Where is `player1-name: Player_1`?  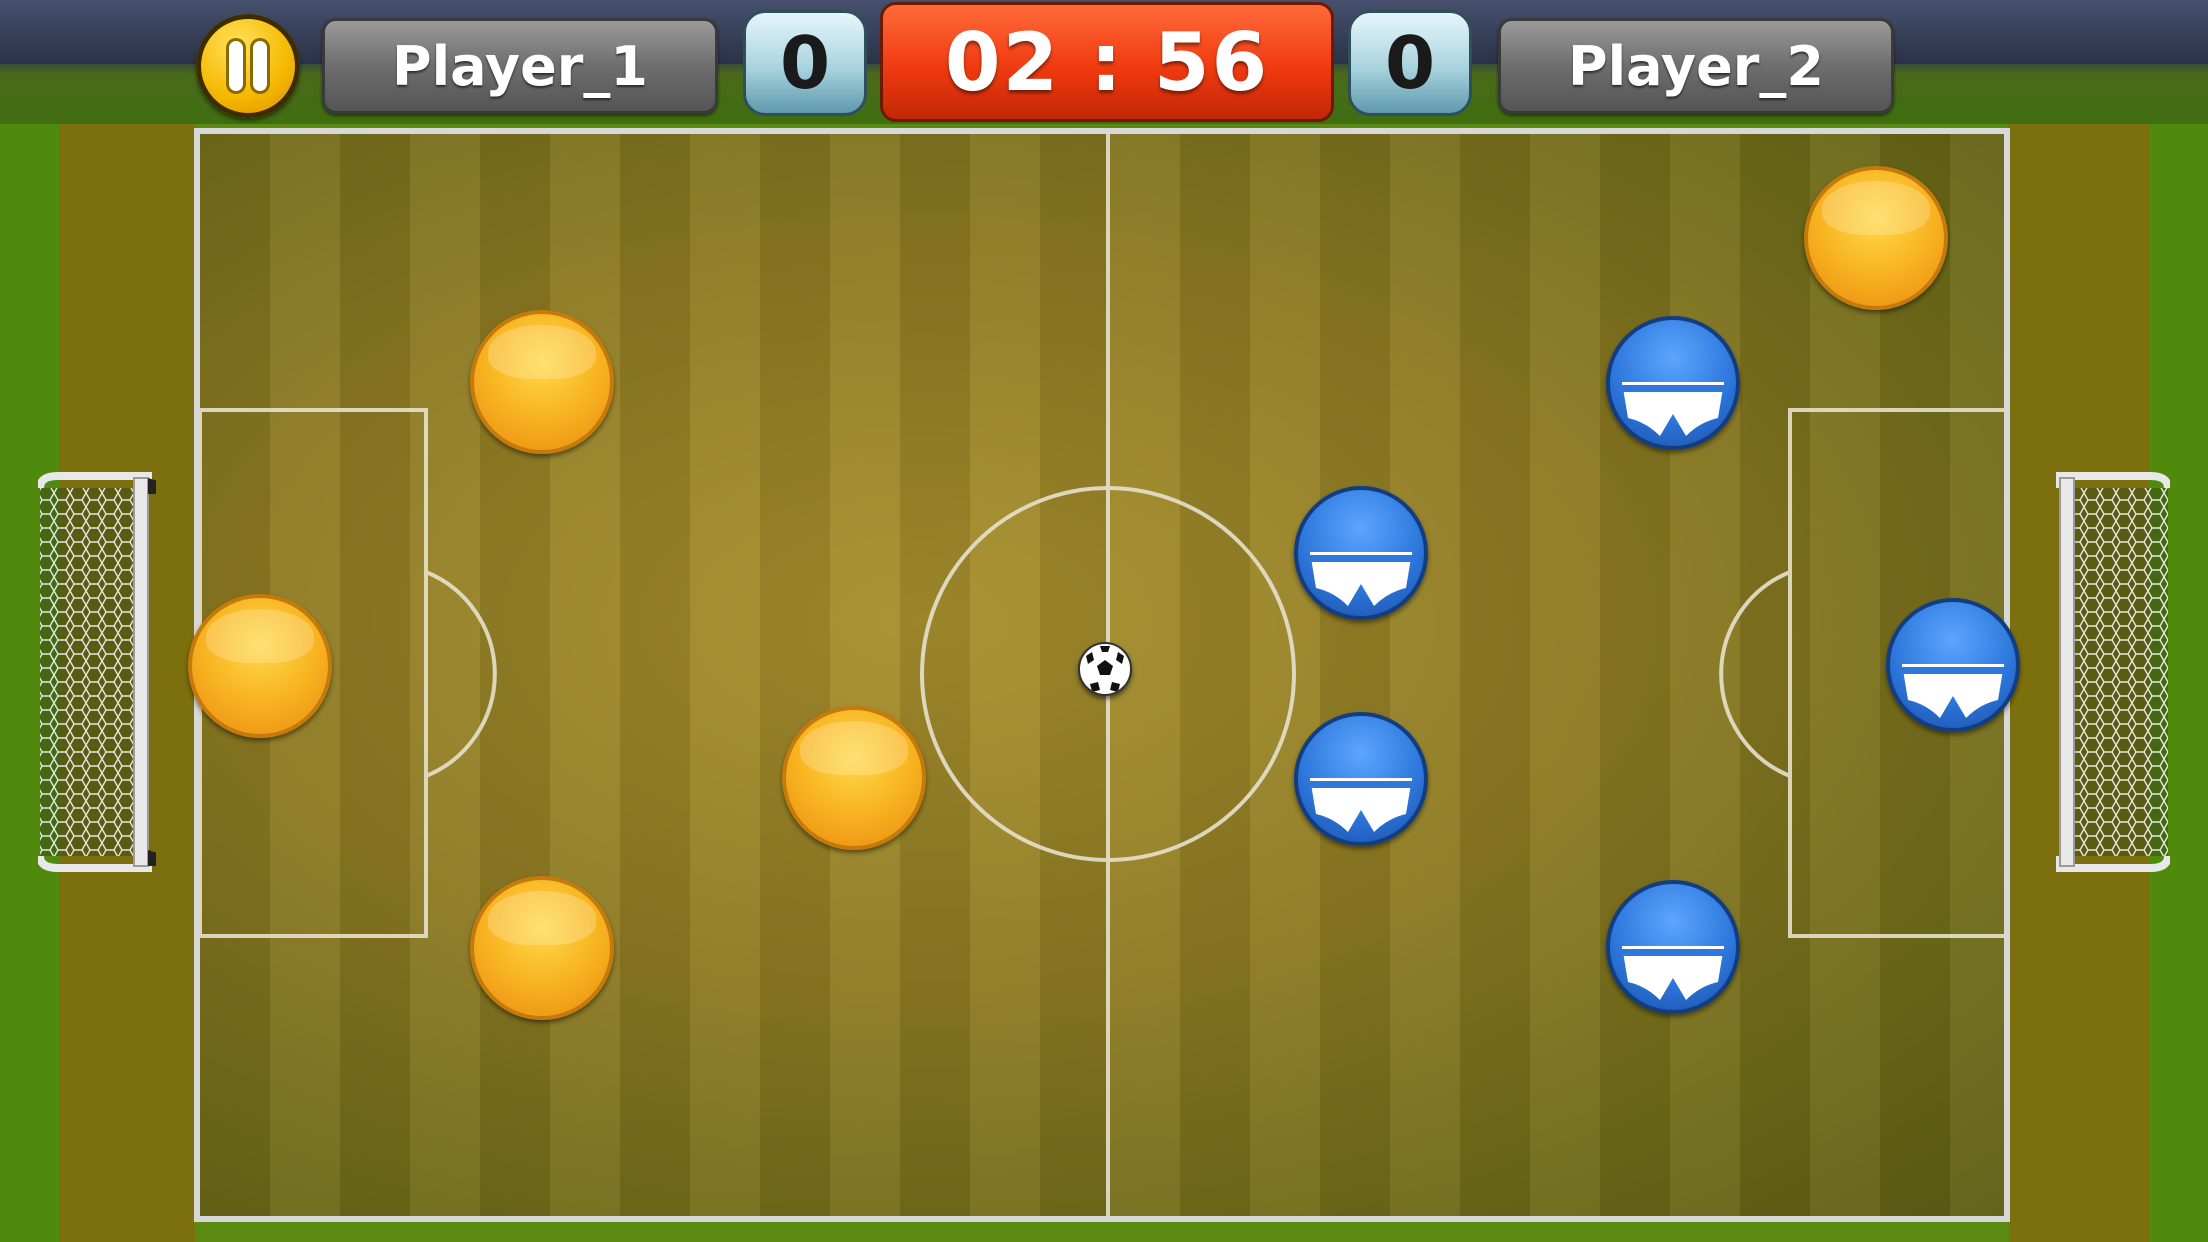 player1-name: Player_1 is located at coordinates (520, 66).